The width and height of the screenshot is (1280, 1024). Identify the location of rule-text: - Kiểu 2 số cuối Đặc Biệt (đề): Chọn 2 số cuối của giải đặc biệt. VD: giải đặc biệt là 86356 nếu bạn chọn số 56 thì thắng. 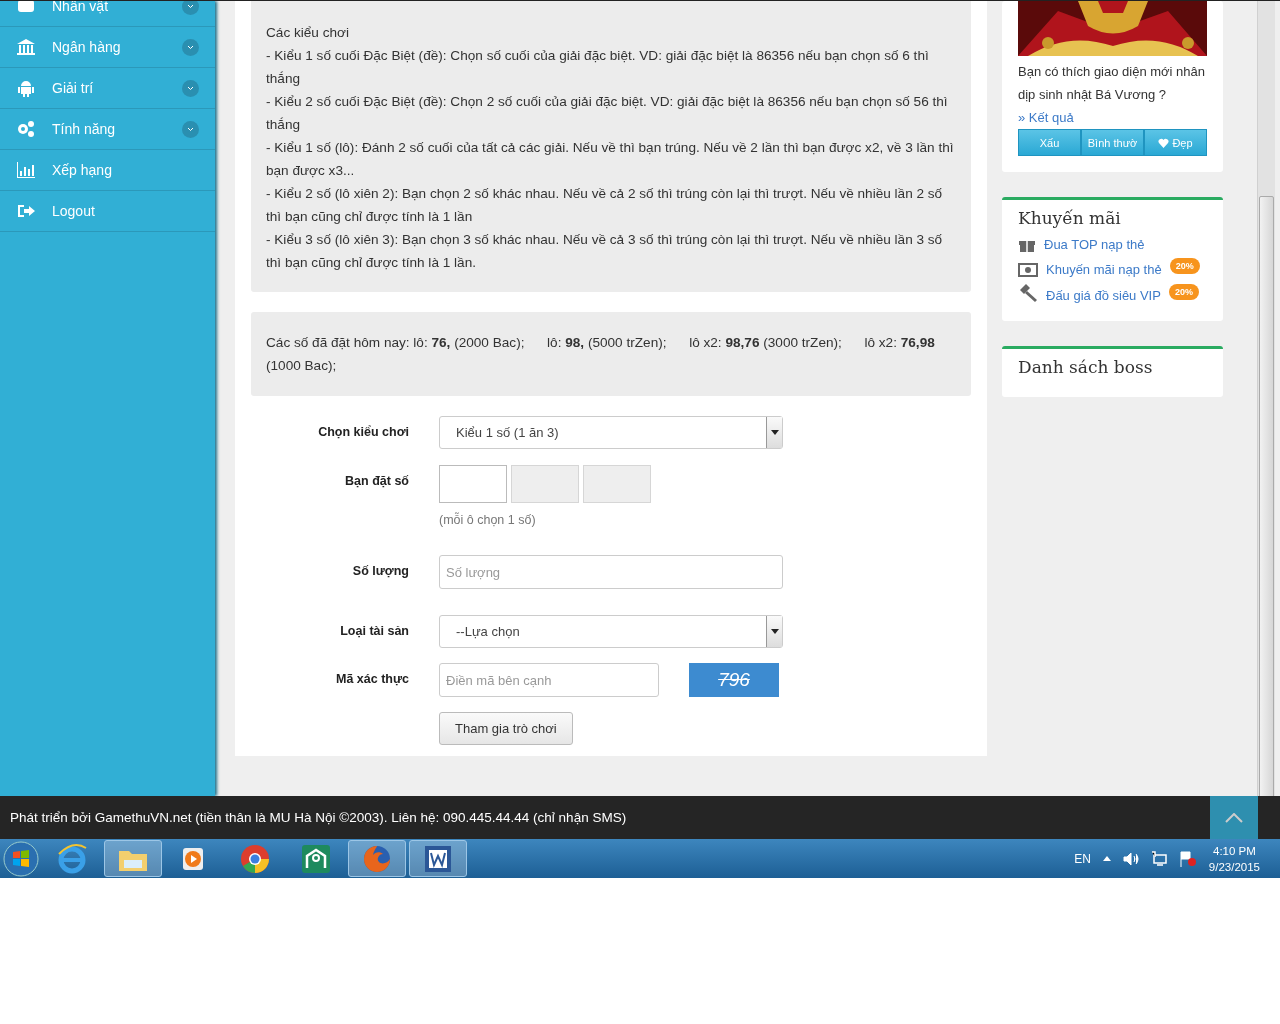
(607, 113).